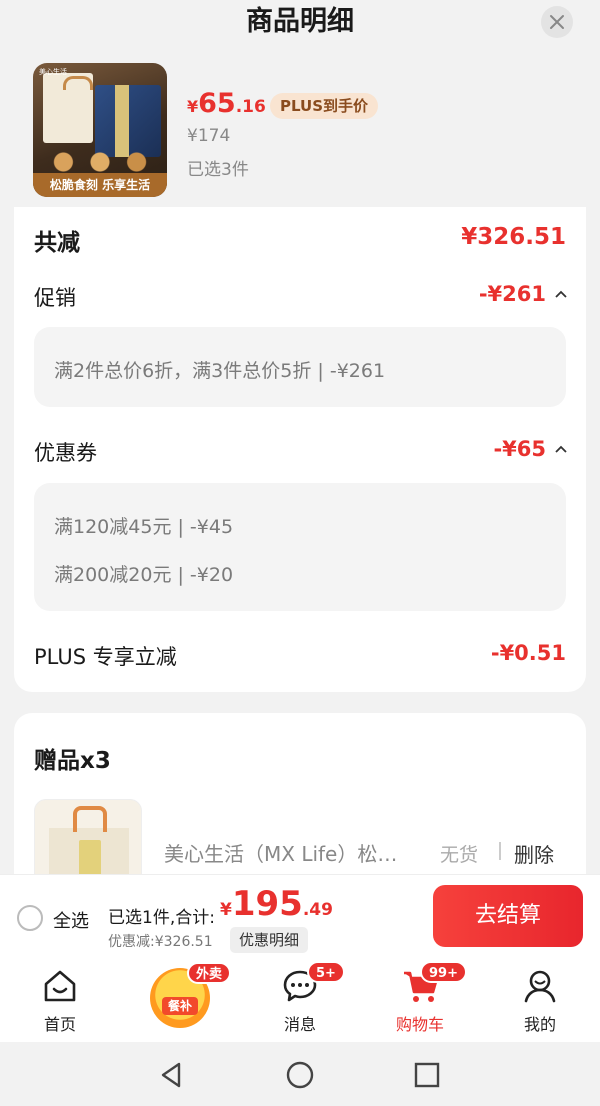  What do you see at coordinates (59, 1024) in the screenshot?
I see `tab-home-label: 首页` at bounding box center [59, 1024].